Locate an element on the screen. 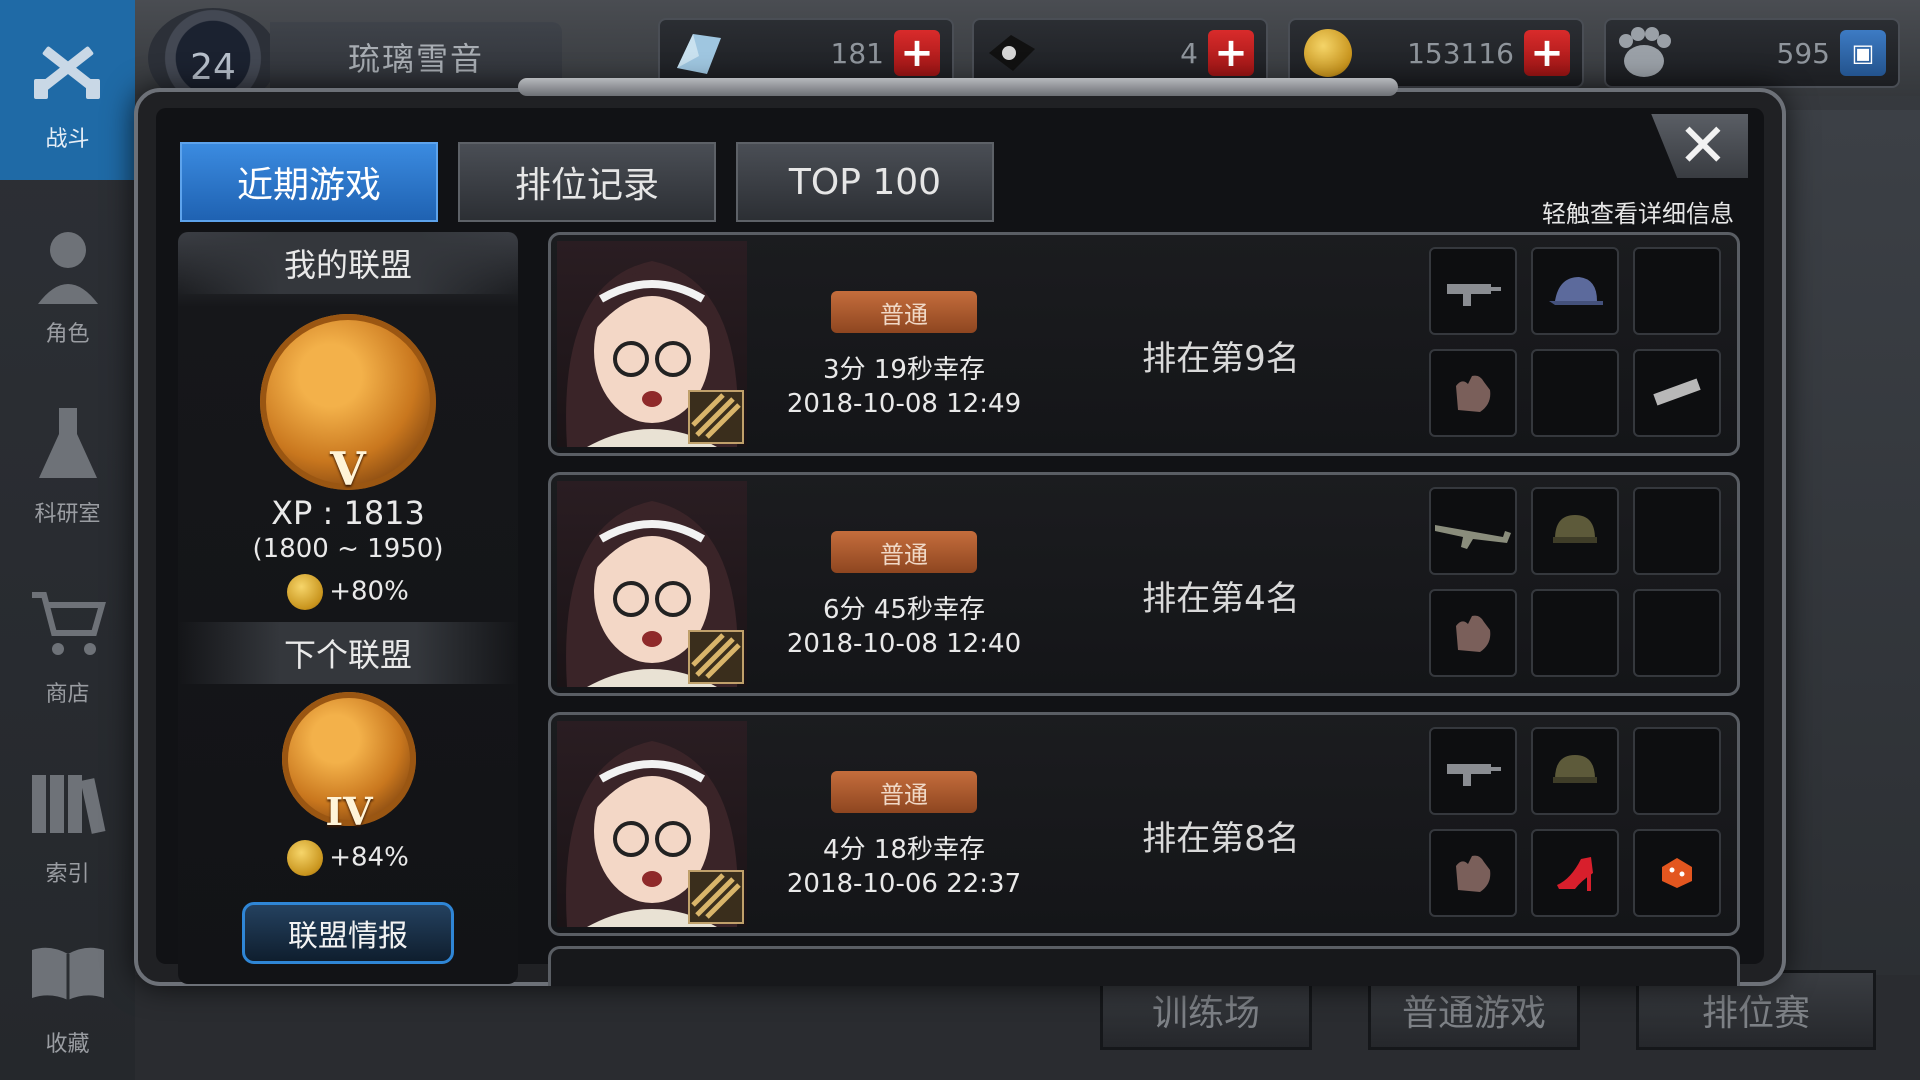  survival-time: 3分 19秒幸存 is located at coordinates (904, 370).